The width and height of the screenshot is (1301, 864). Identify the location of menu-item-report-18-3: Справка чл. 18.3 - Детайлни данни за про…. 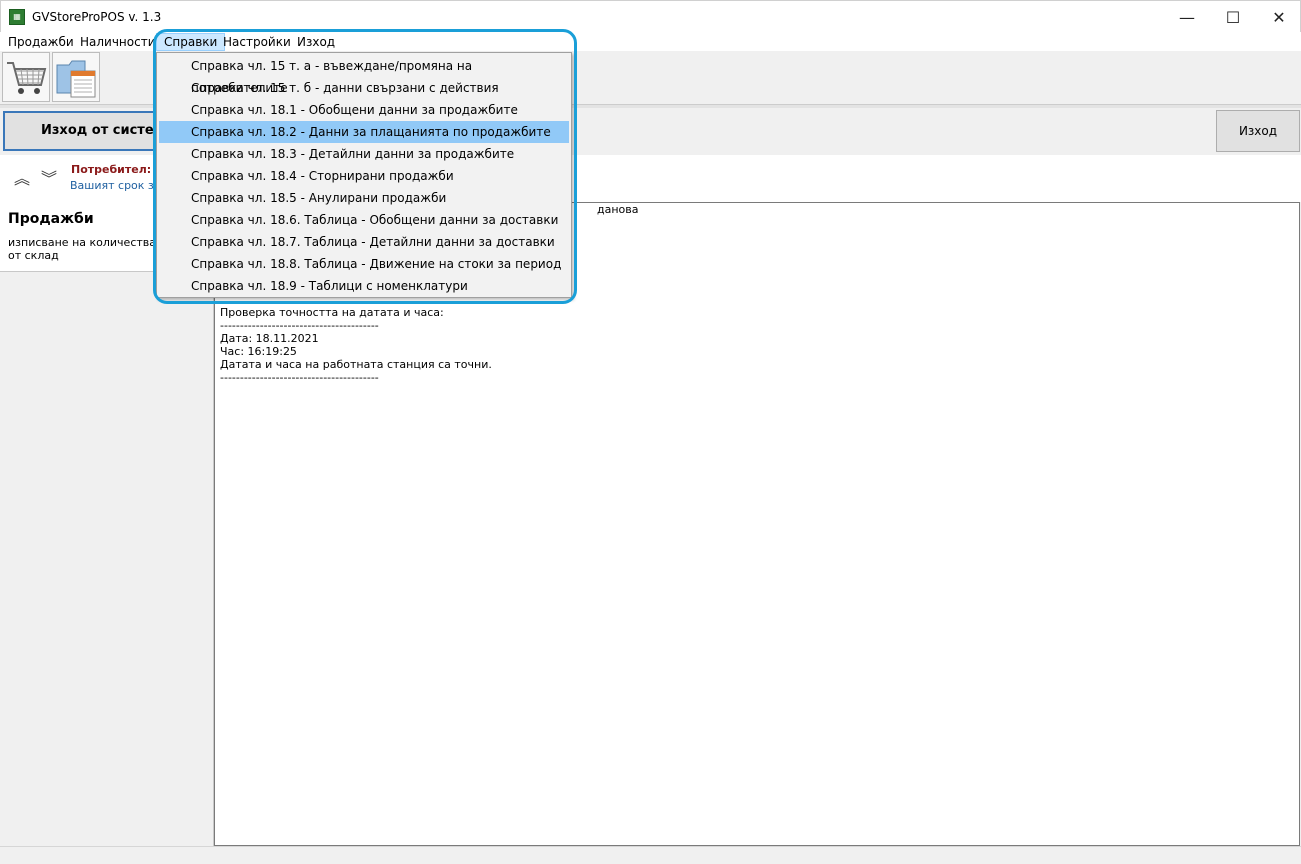
(364, 154).